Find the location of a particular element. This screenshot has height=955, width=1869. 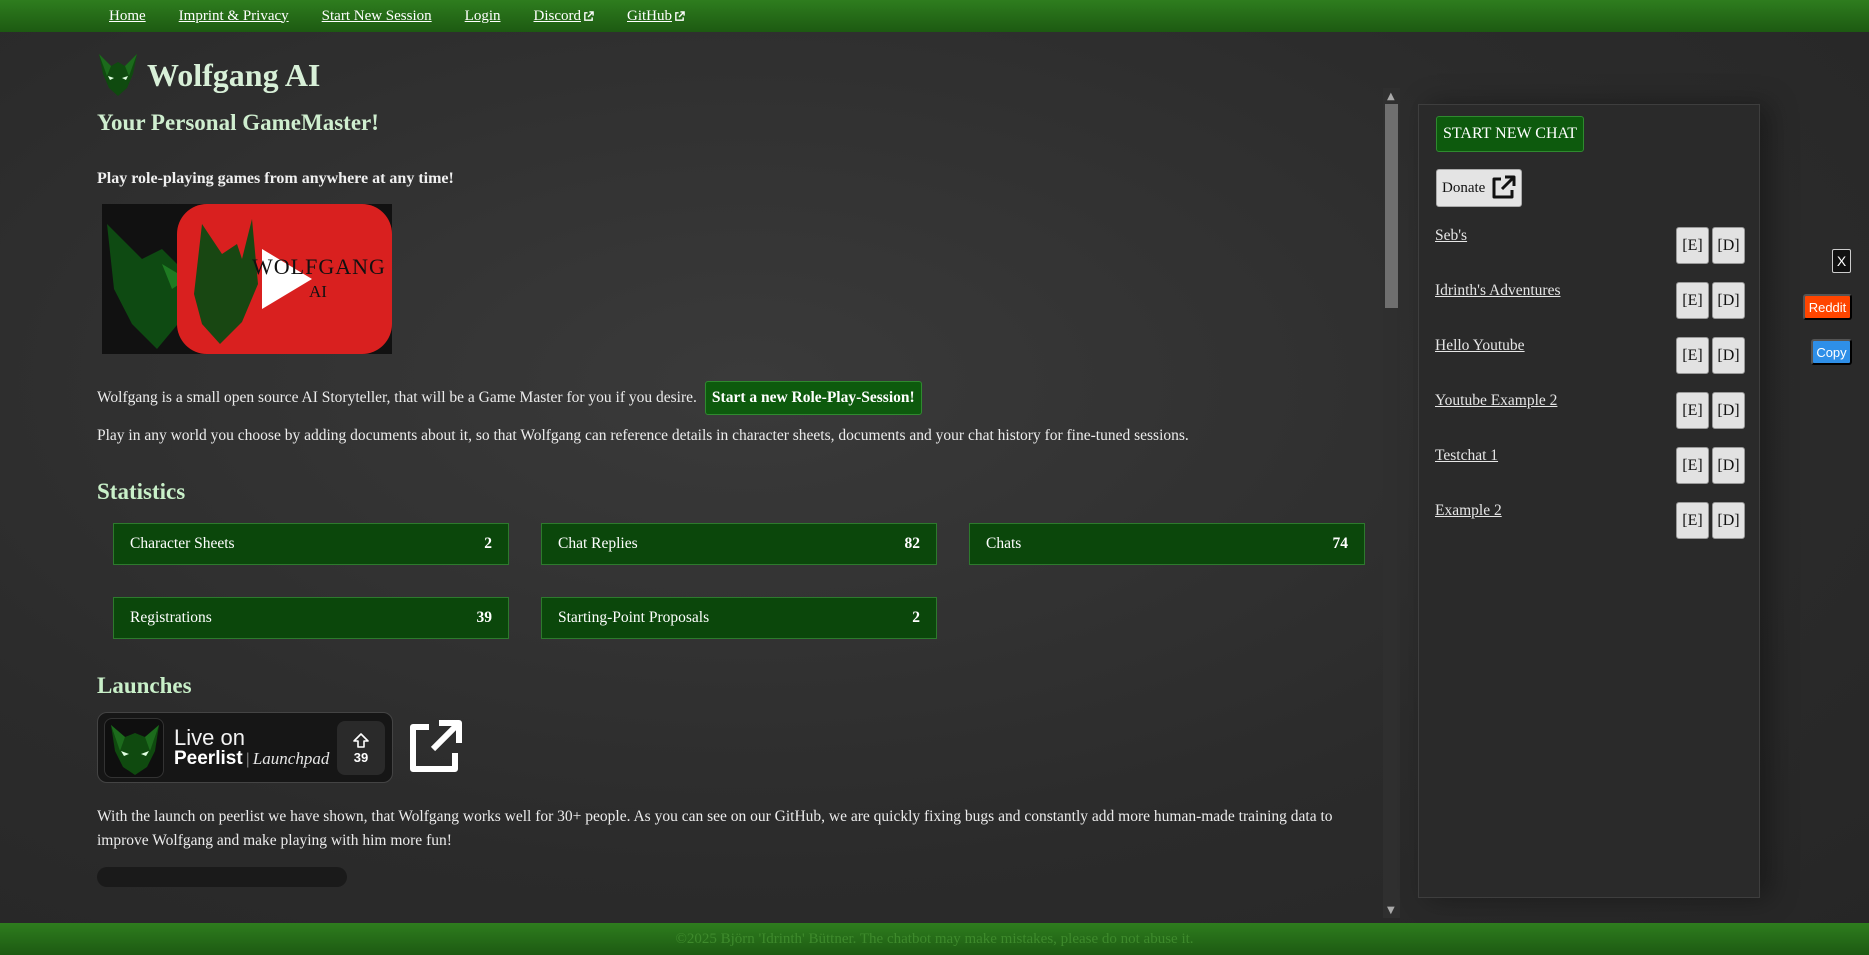

chat-list-item: Testchat 1 [E] [D] is located at coordinates (1590, 467).